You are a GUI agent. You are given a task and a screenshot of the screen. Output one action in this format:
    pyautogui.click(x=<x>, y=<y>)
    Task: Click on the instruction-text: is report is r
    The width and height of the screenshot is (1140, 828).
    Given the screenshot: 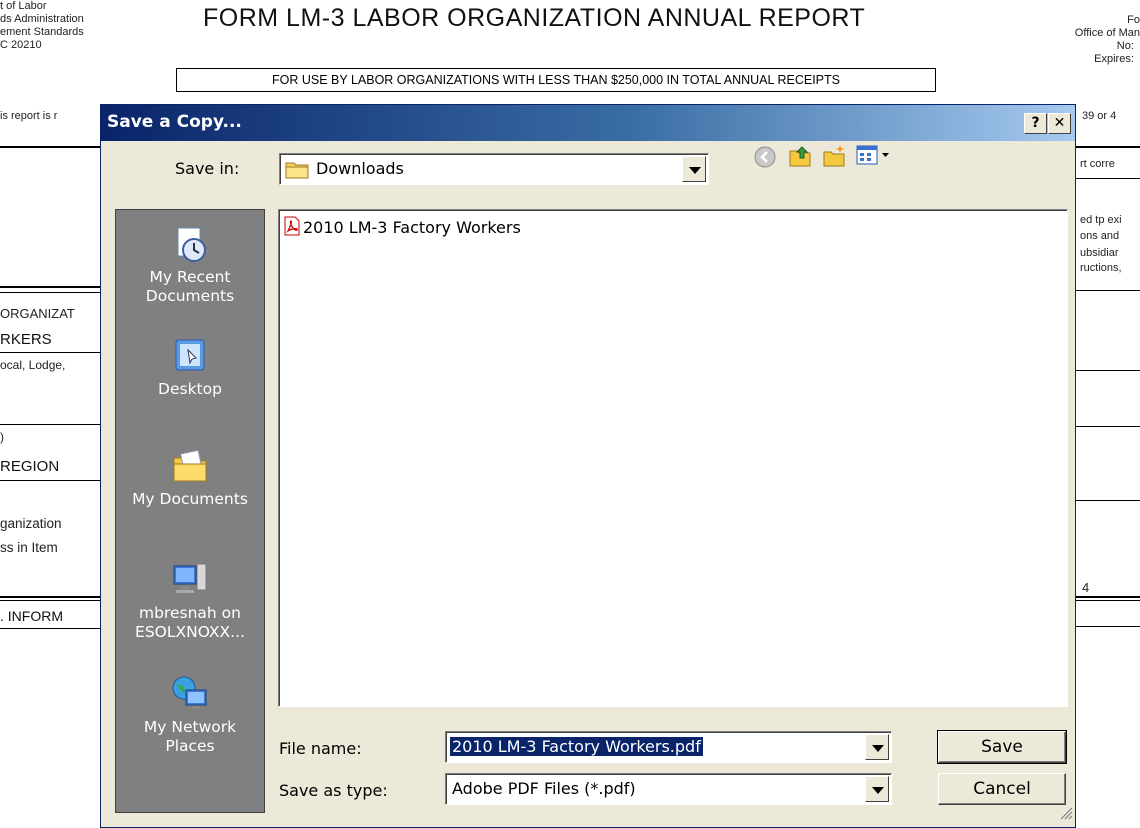 What is the action you would take?
    pyautogui.click(x=29, y=116)
    